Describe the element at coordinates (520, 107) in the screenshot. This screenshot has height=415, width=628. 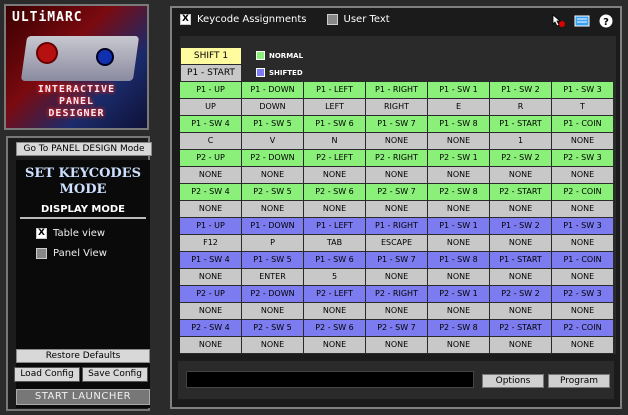
I see `keycode-cell: R` at that location.